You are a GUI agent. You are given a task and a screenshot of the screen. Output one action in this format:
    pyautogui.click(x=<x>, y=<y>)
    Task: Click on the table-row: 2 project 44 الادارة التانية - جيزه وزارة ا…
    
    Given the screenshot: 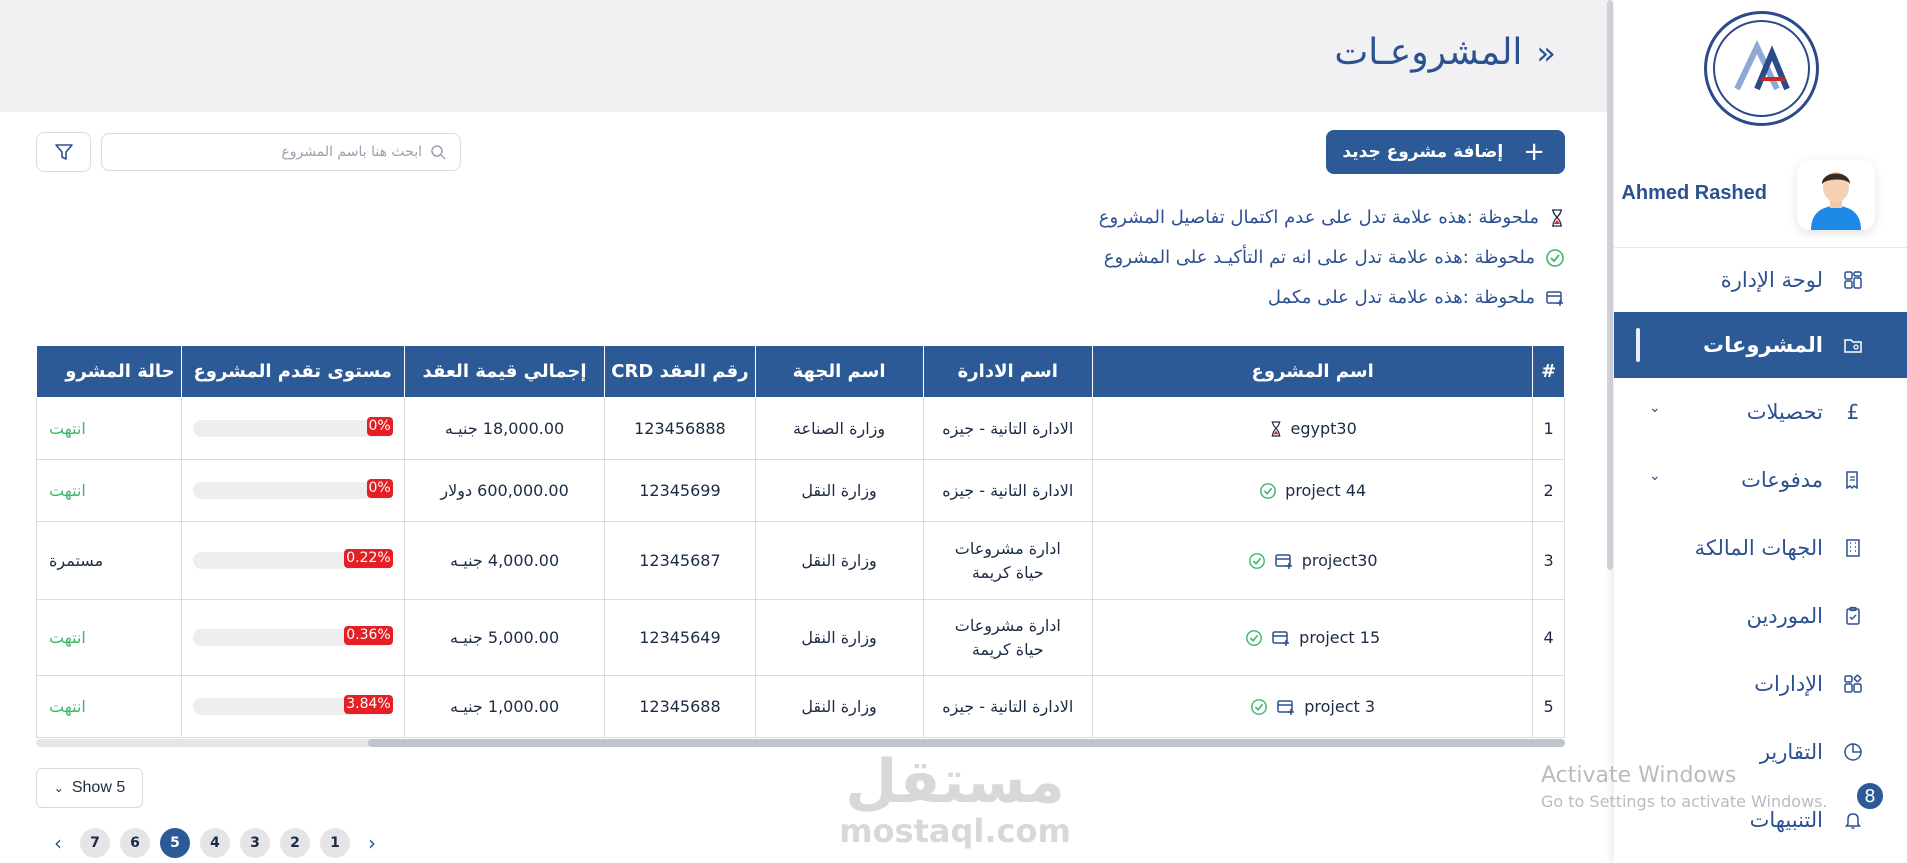 What is the action you would take?
    pyautogui.click(x=800, y=490)
    